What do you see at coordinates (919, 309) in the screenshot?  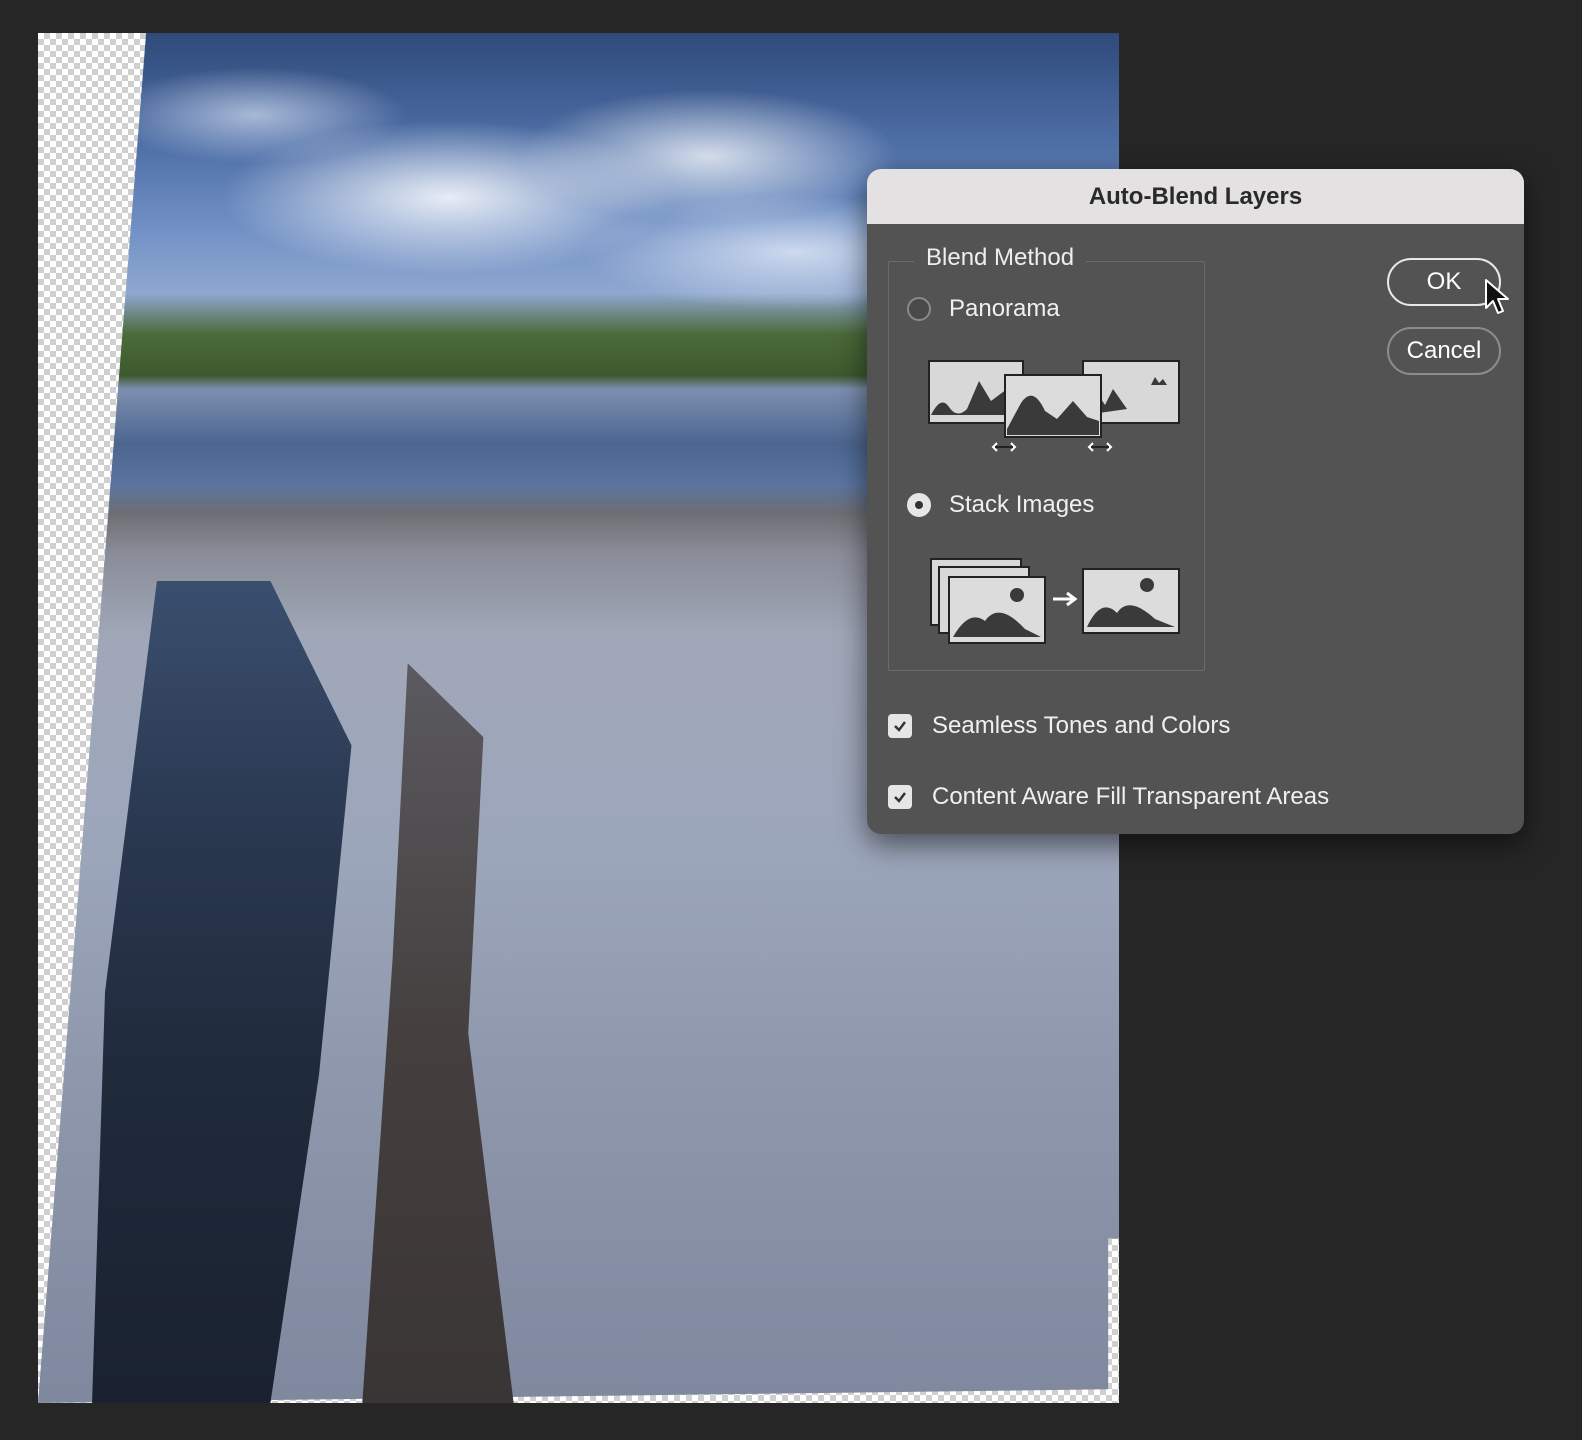 I see `panorama-radio` at bounding box center [919, 309].